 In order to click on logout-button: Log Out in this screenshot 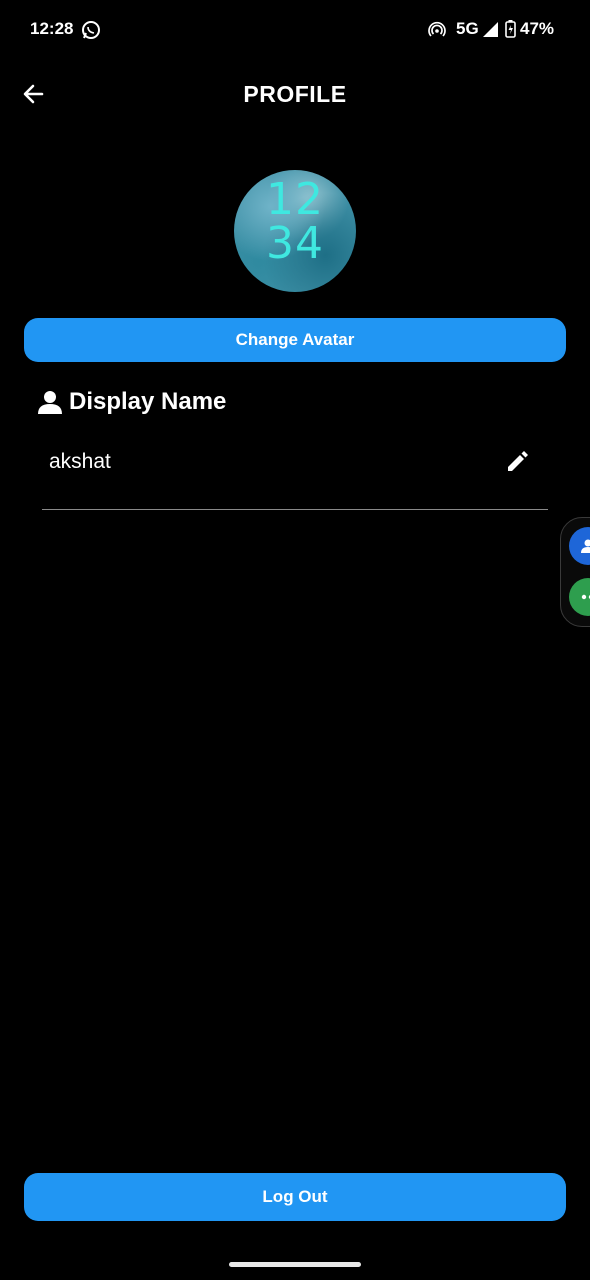, I will do `click(295, 1197)`.